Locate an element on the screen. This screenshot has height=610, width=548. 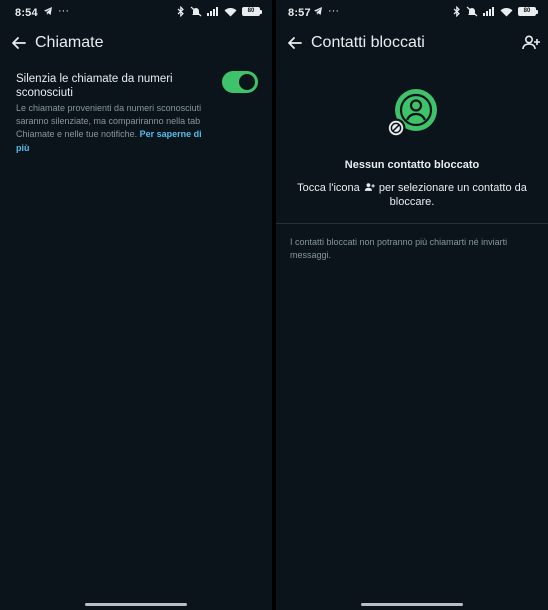
app-bar: Chiamate is located at coordinates (136, 43).